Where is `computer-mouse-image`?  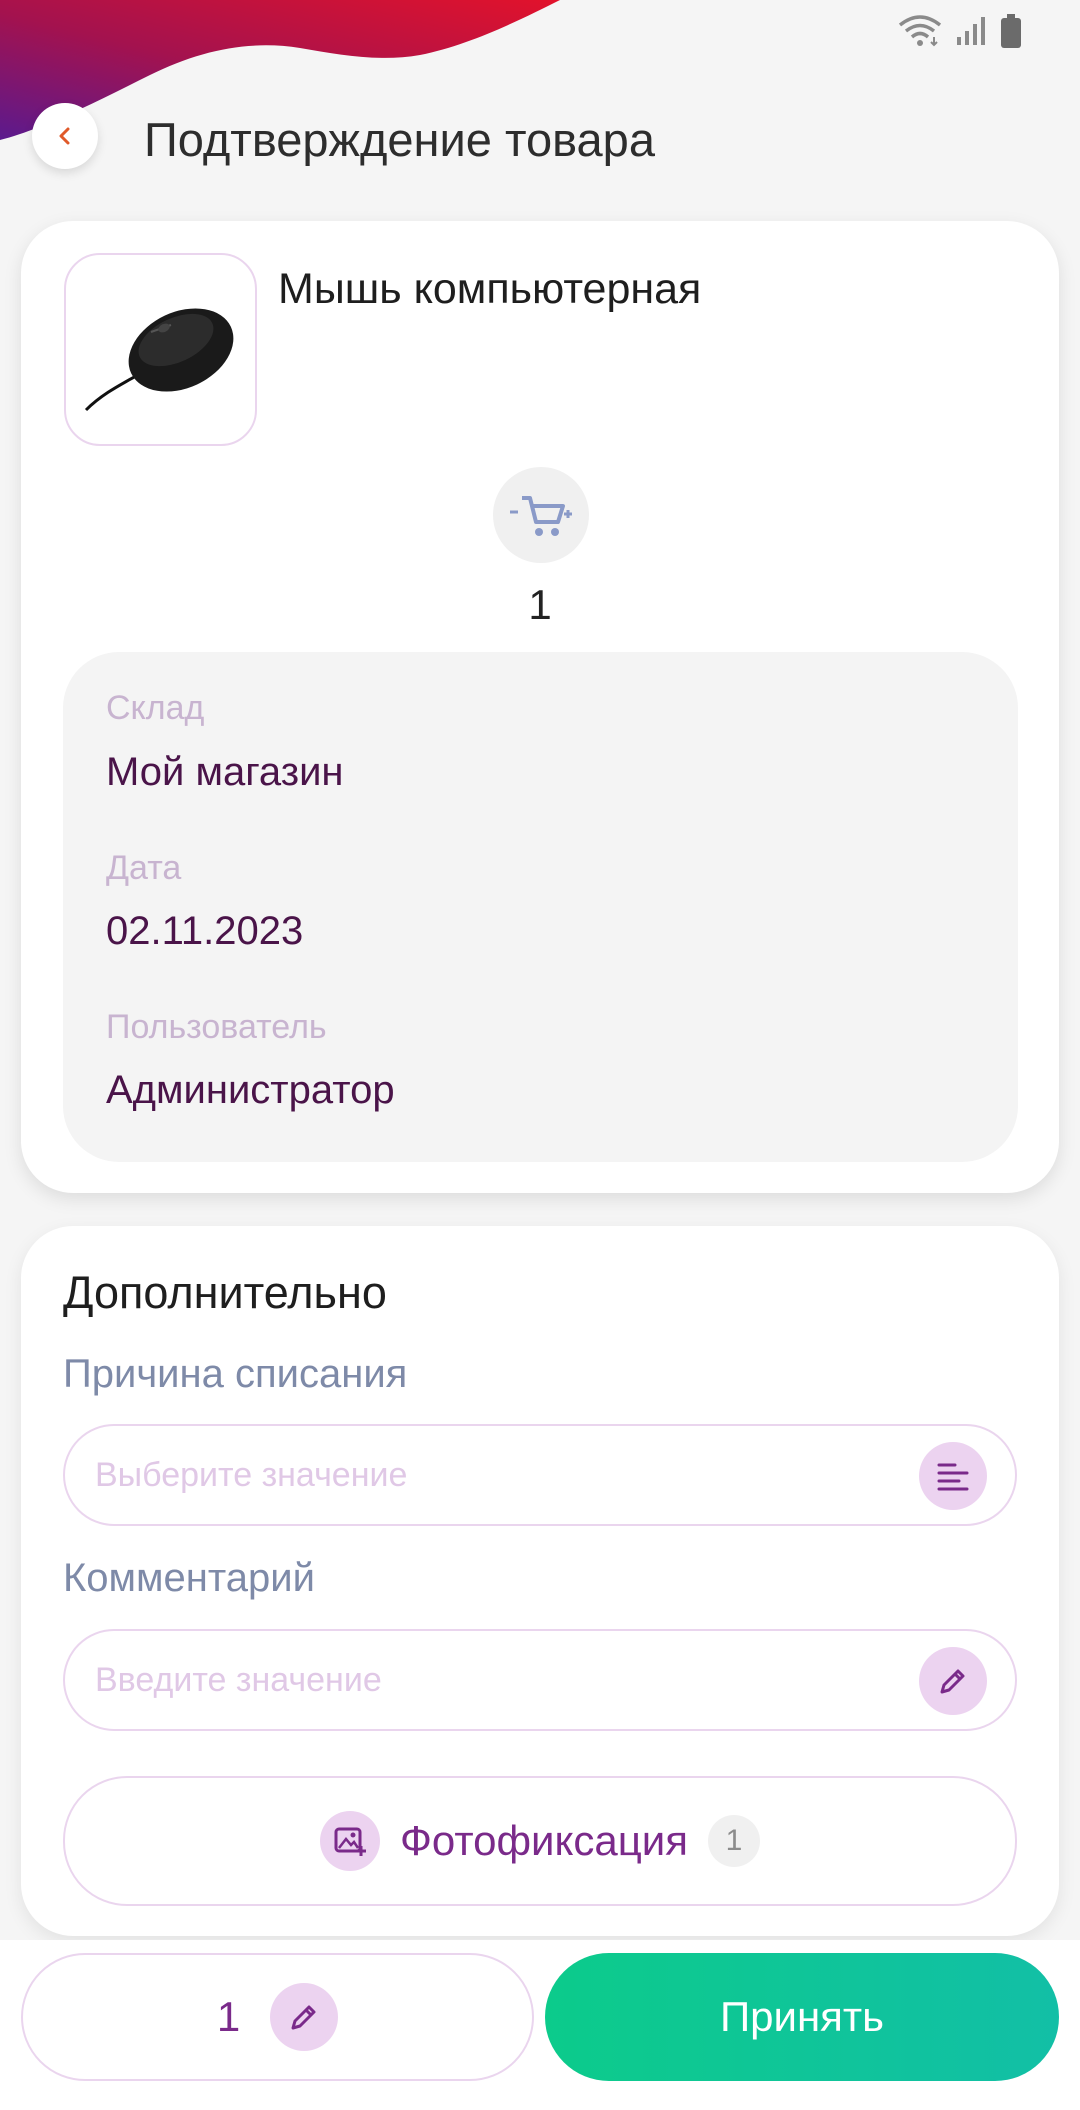 computer-mouse-image is located at coordinates (158, 359).